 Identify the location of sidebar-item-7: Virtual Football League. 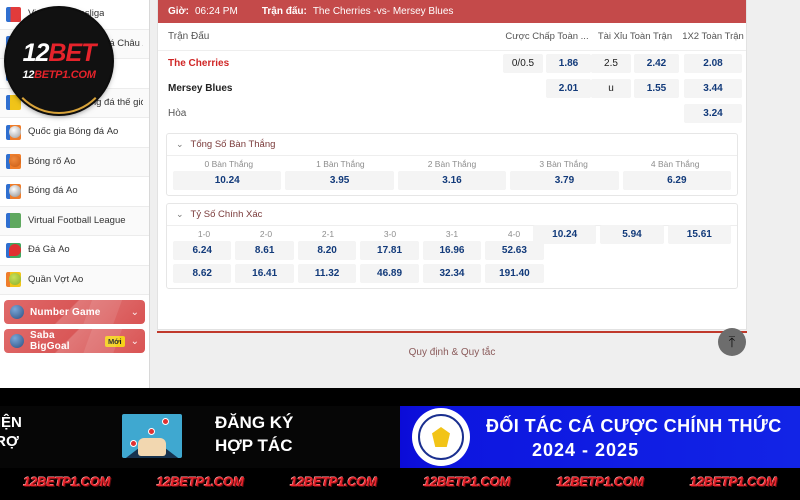
(74, 221).